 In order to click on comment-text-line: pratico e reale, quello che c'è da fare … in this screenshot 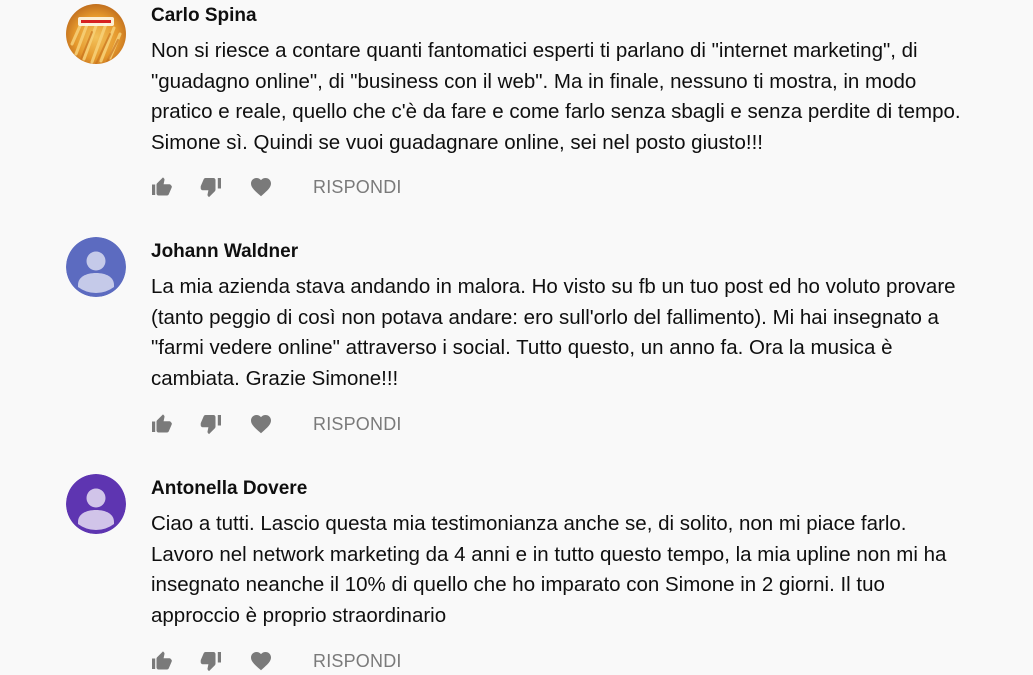, I will do `click(556, 111)`.